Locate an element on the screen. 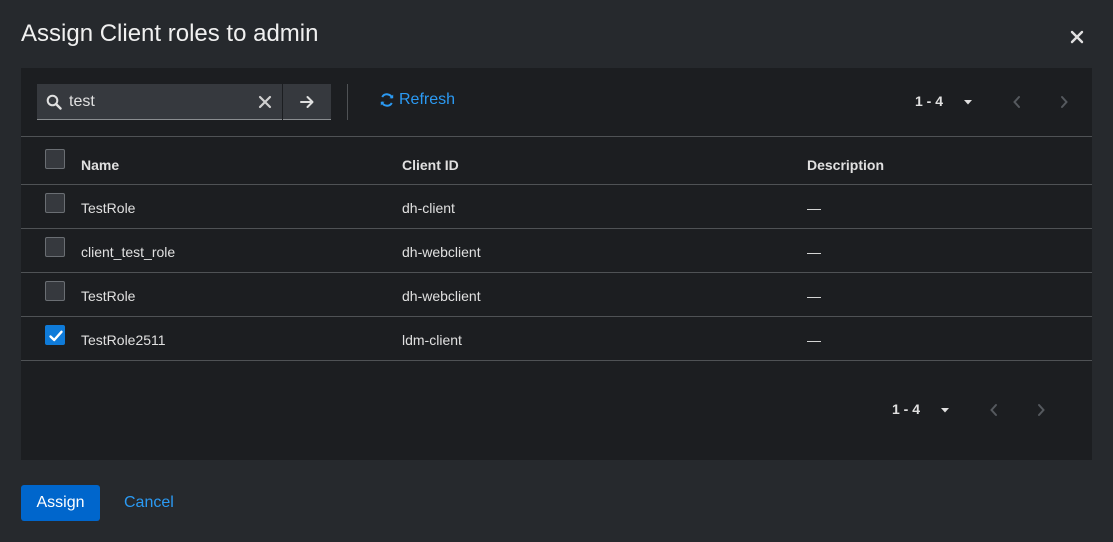 This screenshot has height=542, width=1113. refresh-icon is located at coordinates (387, 100).